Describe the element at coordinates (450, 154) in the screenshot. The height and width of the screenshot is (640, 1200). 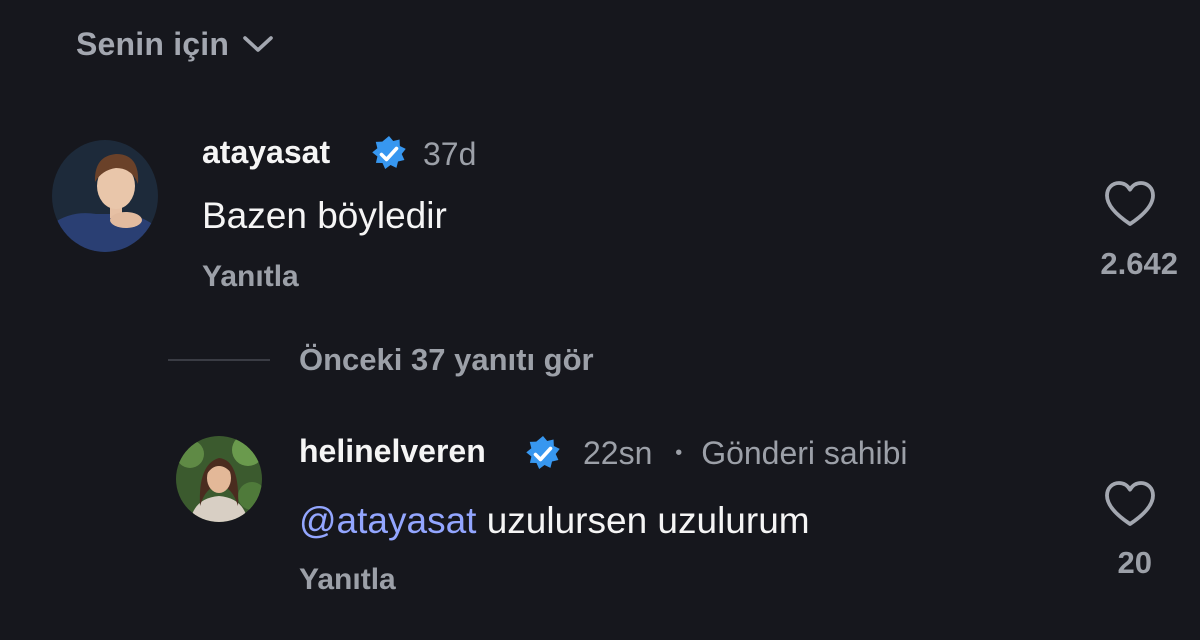
I see `comment-time: 37d` at that location.